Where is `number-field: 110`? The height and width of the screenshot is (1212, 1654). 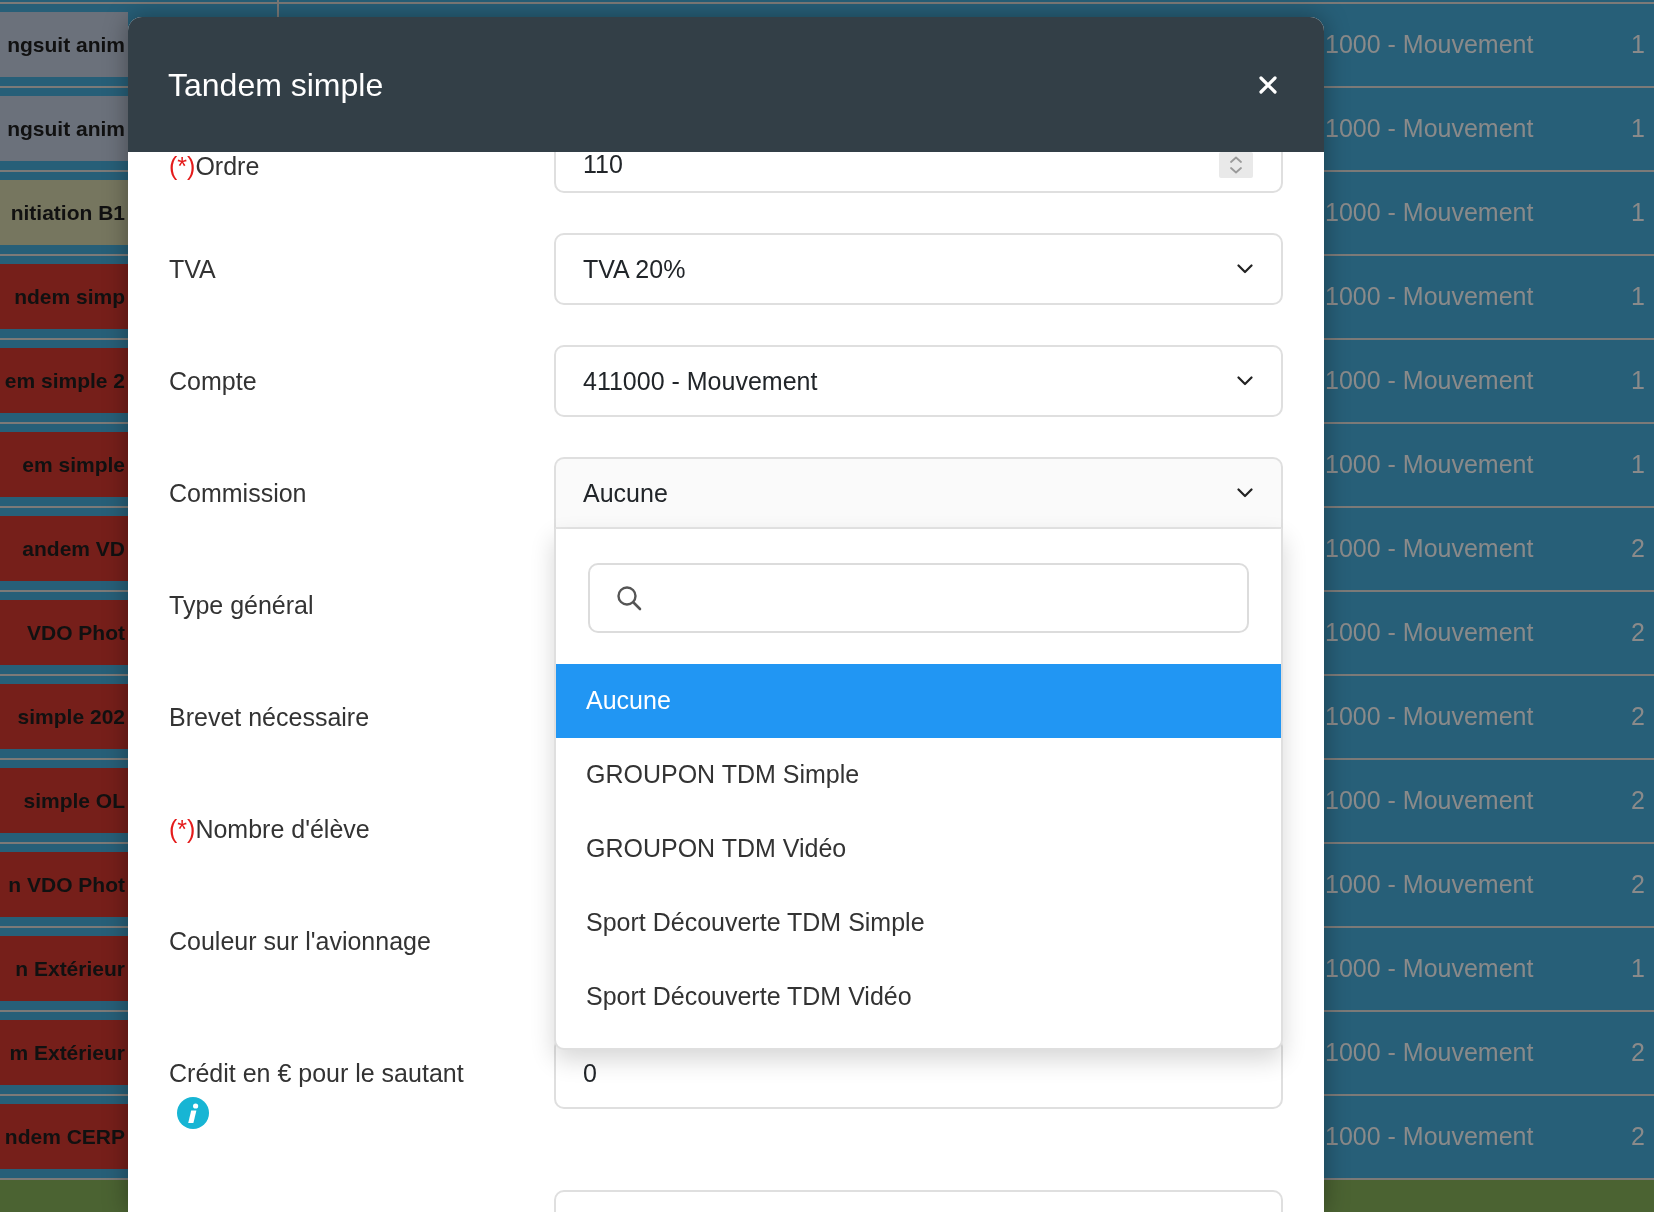
number-field: 110 is located at coordinates (918, 172).